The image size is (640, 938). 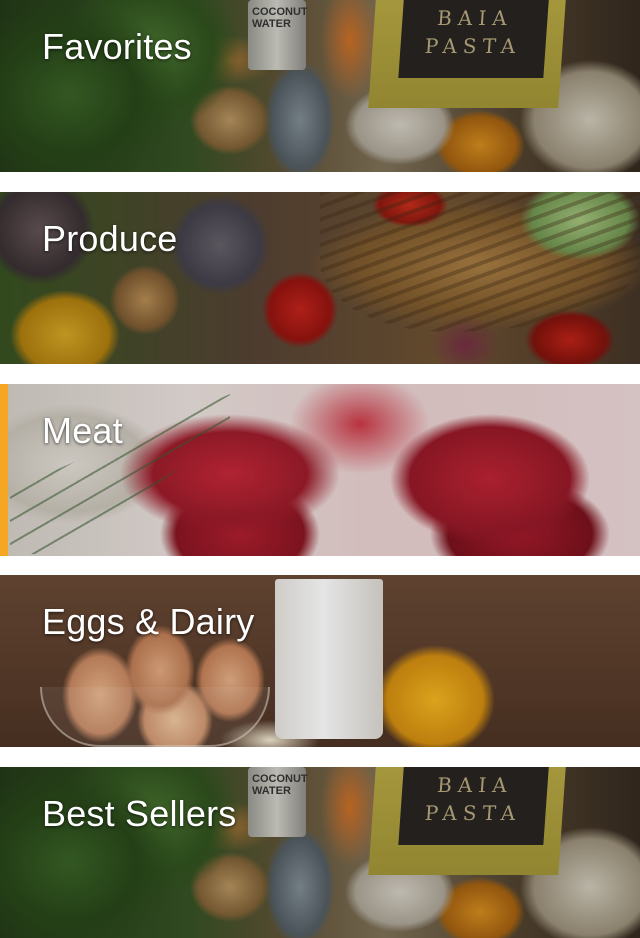 I want to click on category-label: Meat, so click(x=82, y=430).